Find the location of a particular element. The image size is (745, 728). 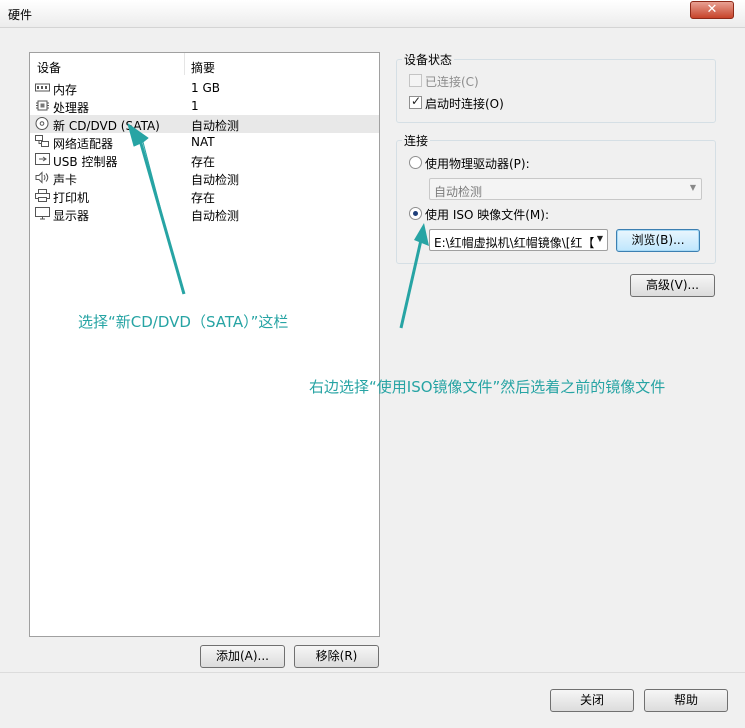

help-button: 帮助 is located at coordinates (686, 700).